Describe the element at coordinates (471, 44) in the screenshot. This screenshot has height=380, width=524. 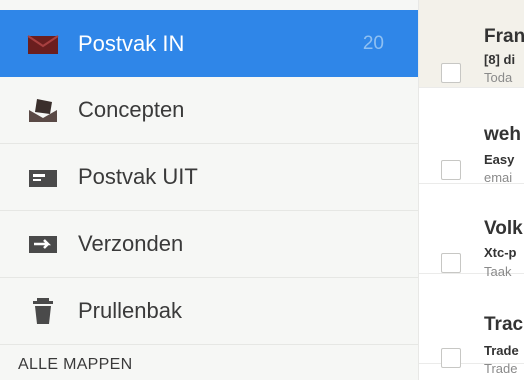
I see `message-item: Fran [8] di Toda` at that location.